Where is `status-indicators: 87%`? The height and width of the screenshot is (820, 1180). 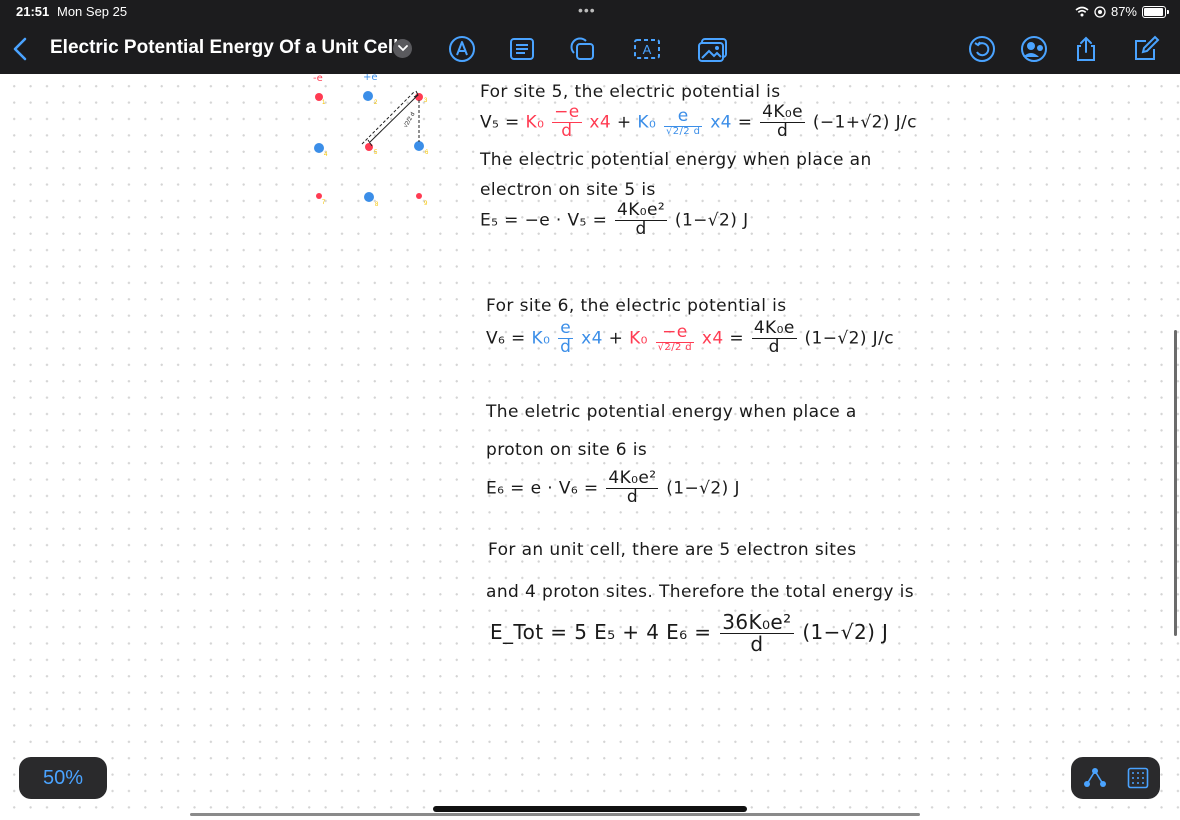
status-indicators: 87% is located at coordinates (1122, 11).